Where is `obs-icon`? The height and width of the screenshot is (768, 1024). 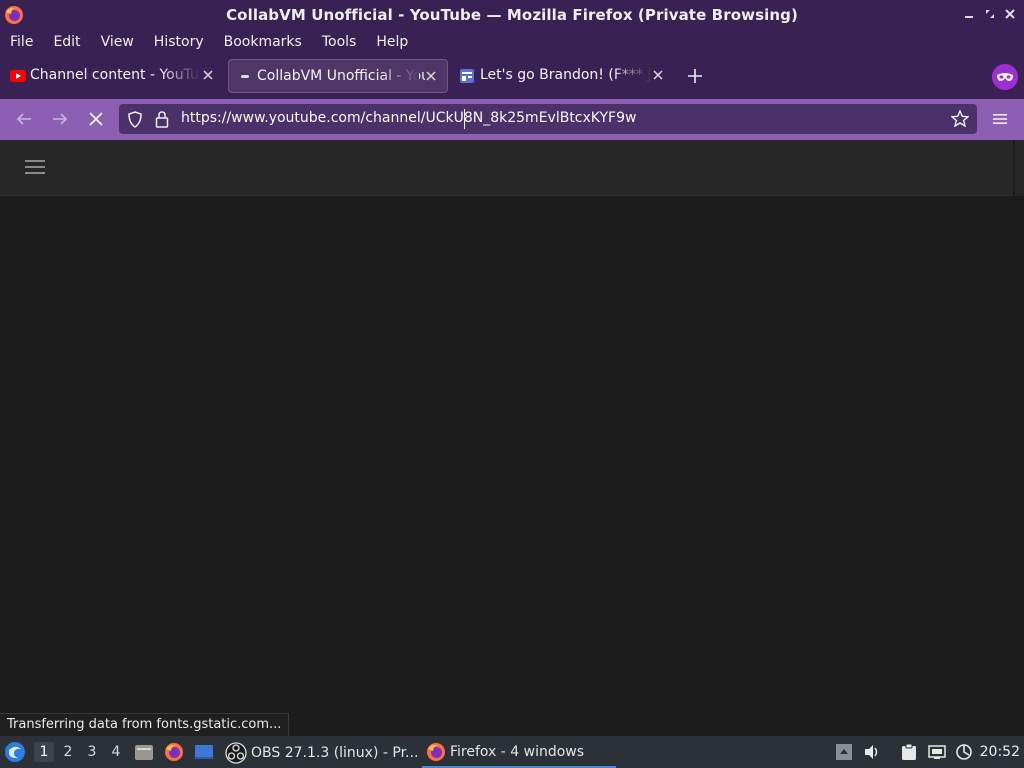 obs-icon is located at coordinates (236, 752).